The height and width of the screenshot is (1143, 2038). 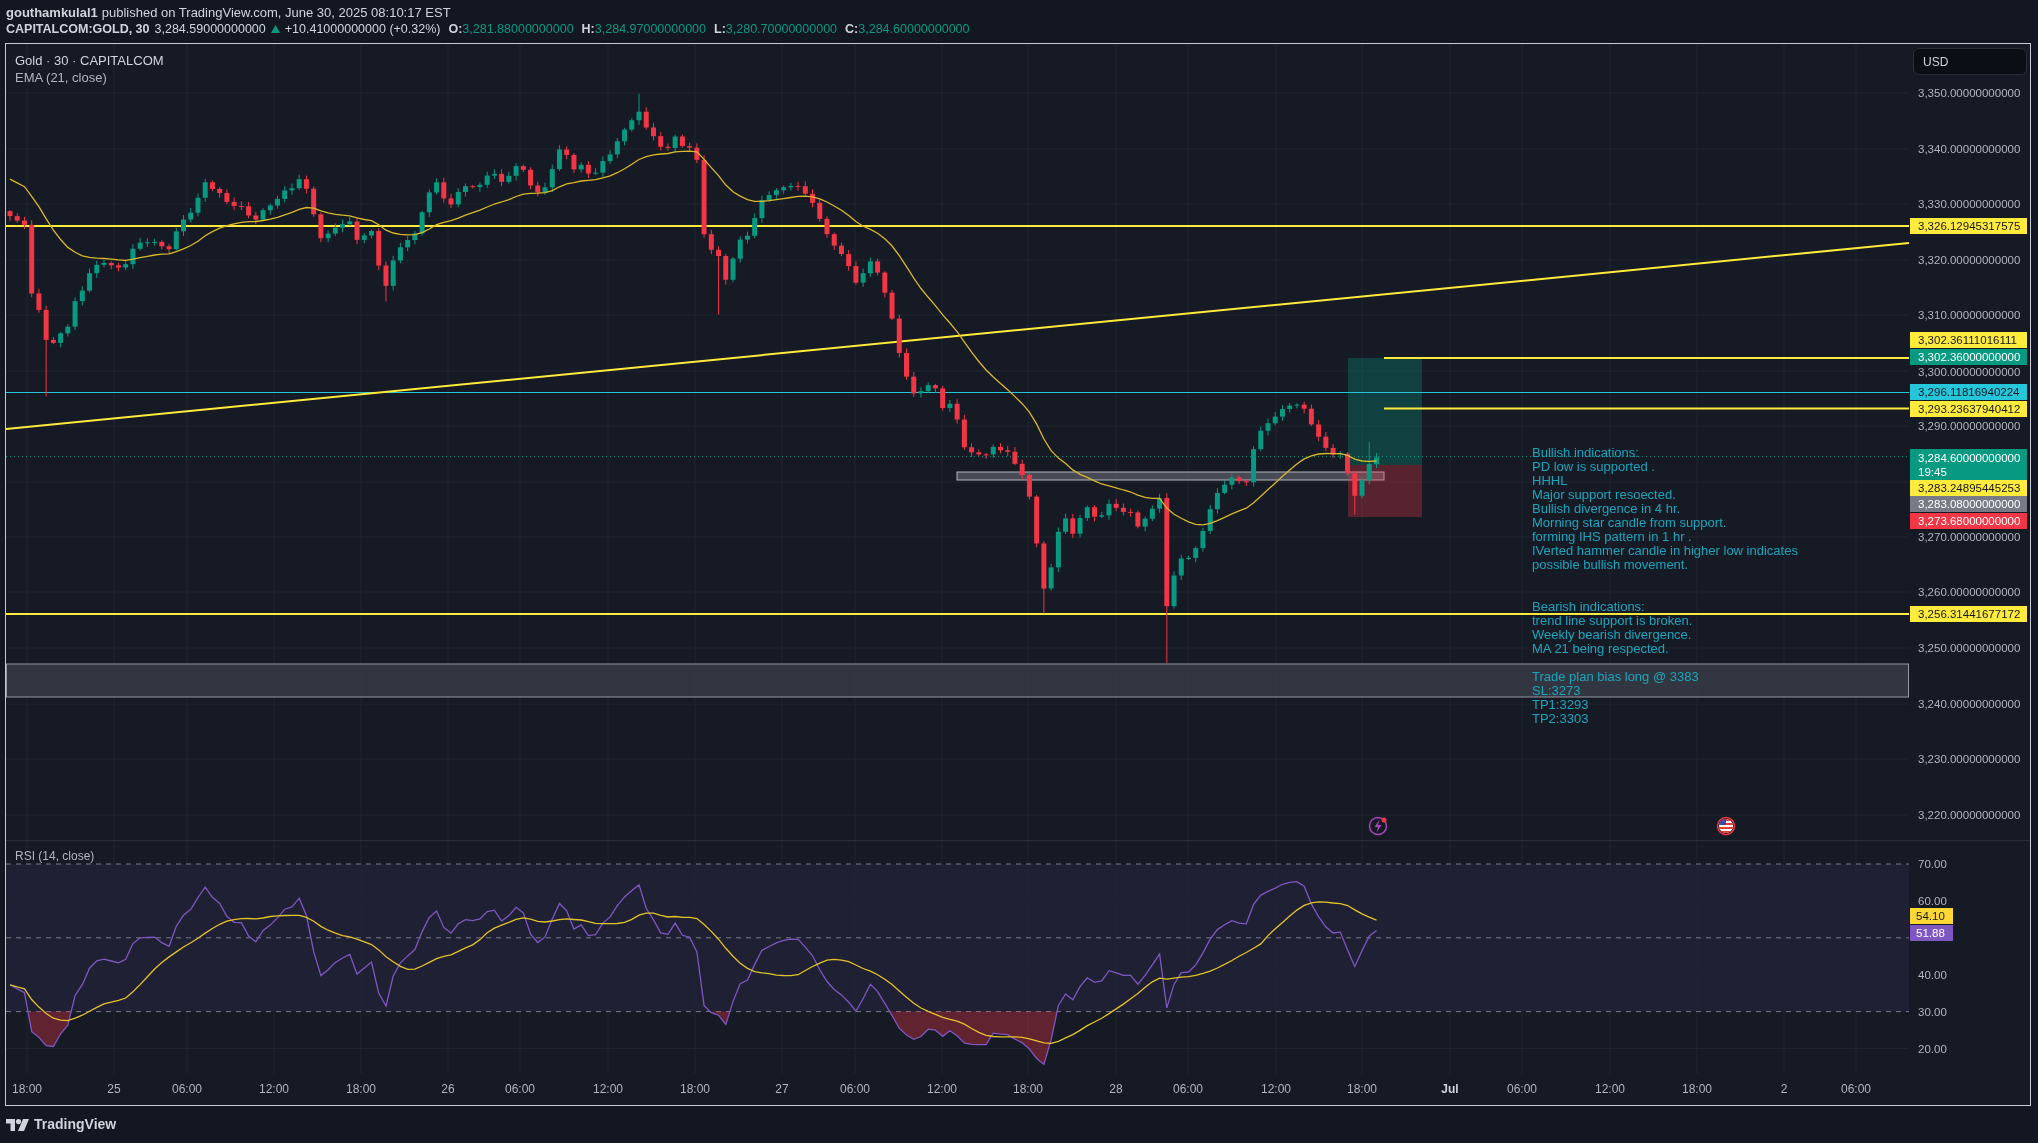 I want to click on symbol-name: CAPITALCOM:GOLD, 30, so click(x=78, y=29).